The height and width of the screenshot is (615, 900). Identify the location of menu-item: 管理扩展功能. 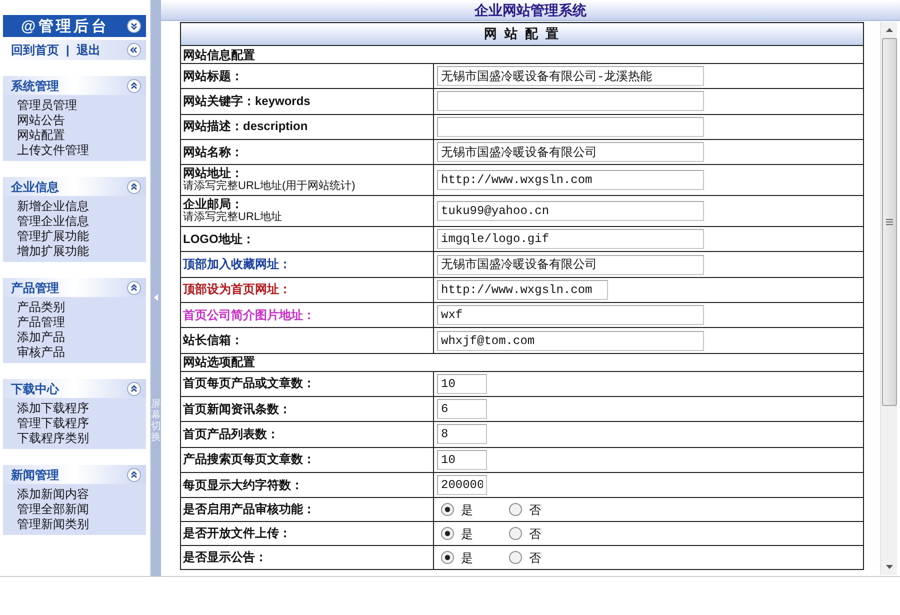
(53, 236).